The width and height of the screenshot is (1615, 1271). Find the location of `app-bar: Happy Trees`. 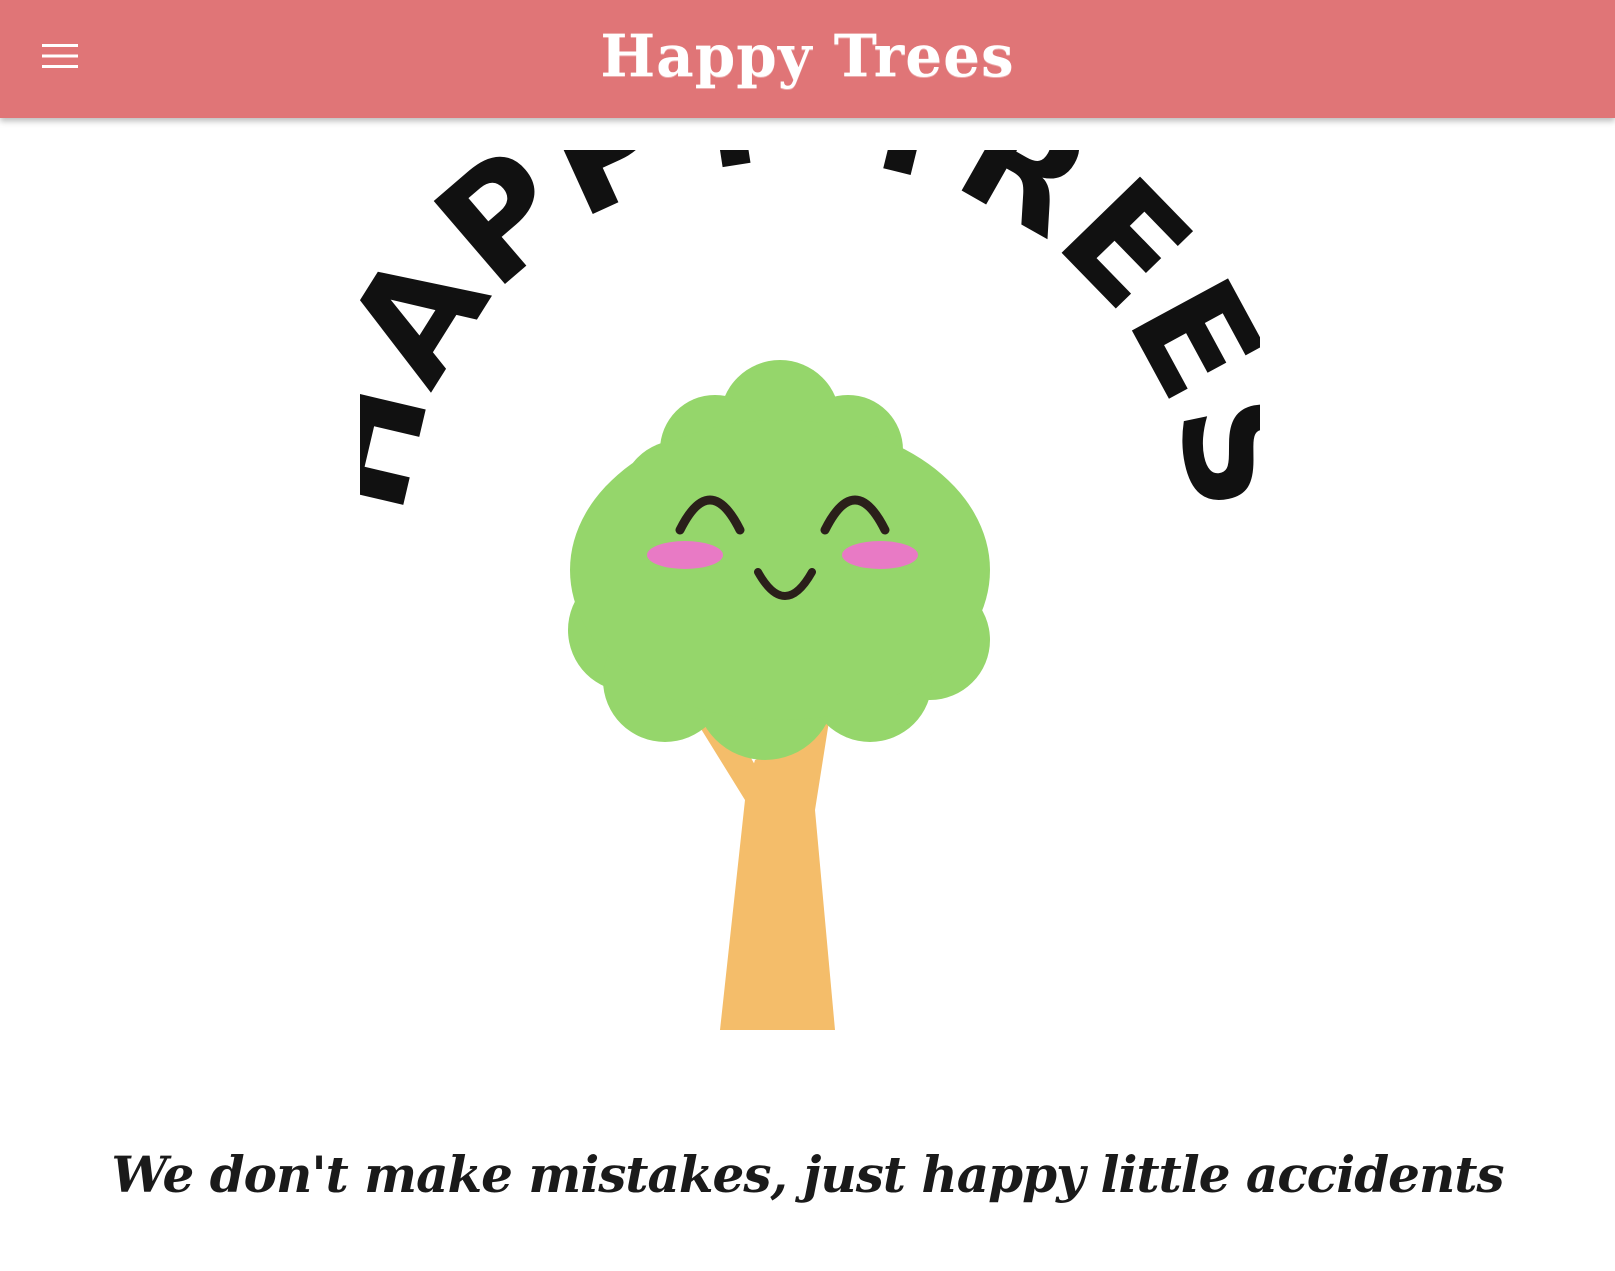

app-bar: Happy Trees is located at coordinates (807, 59).